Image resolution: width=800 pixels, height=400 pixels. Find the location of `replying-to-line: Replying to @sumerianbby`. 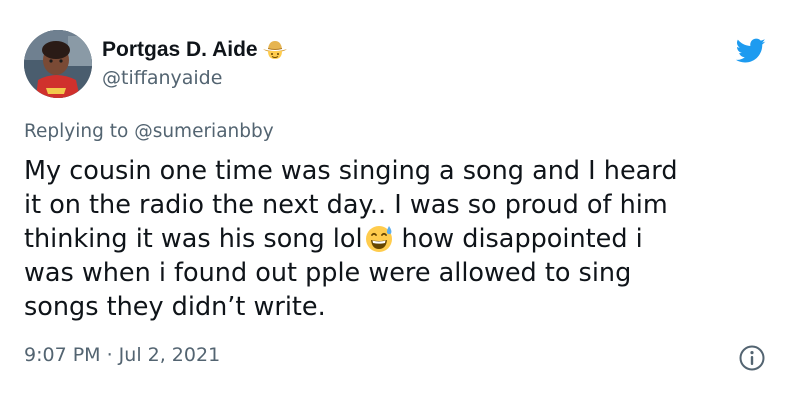

replying-to-line: Replying to @sumerianbby is located at coordinates (149, 131).